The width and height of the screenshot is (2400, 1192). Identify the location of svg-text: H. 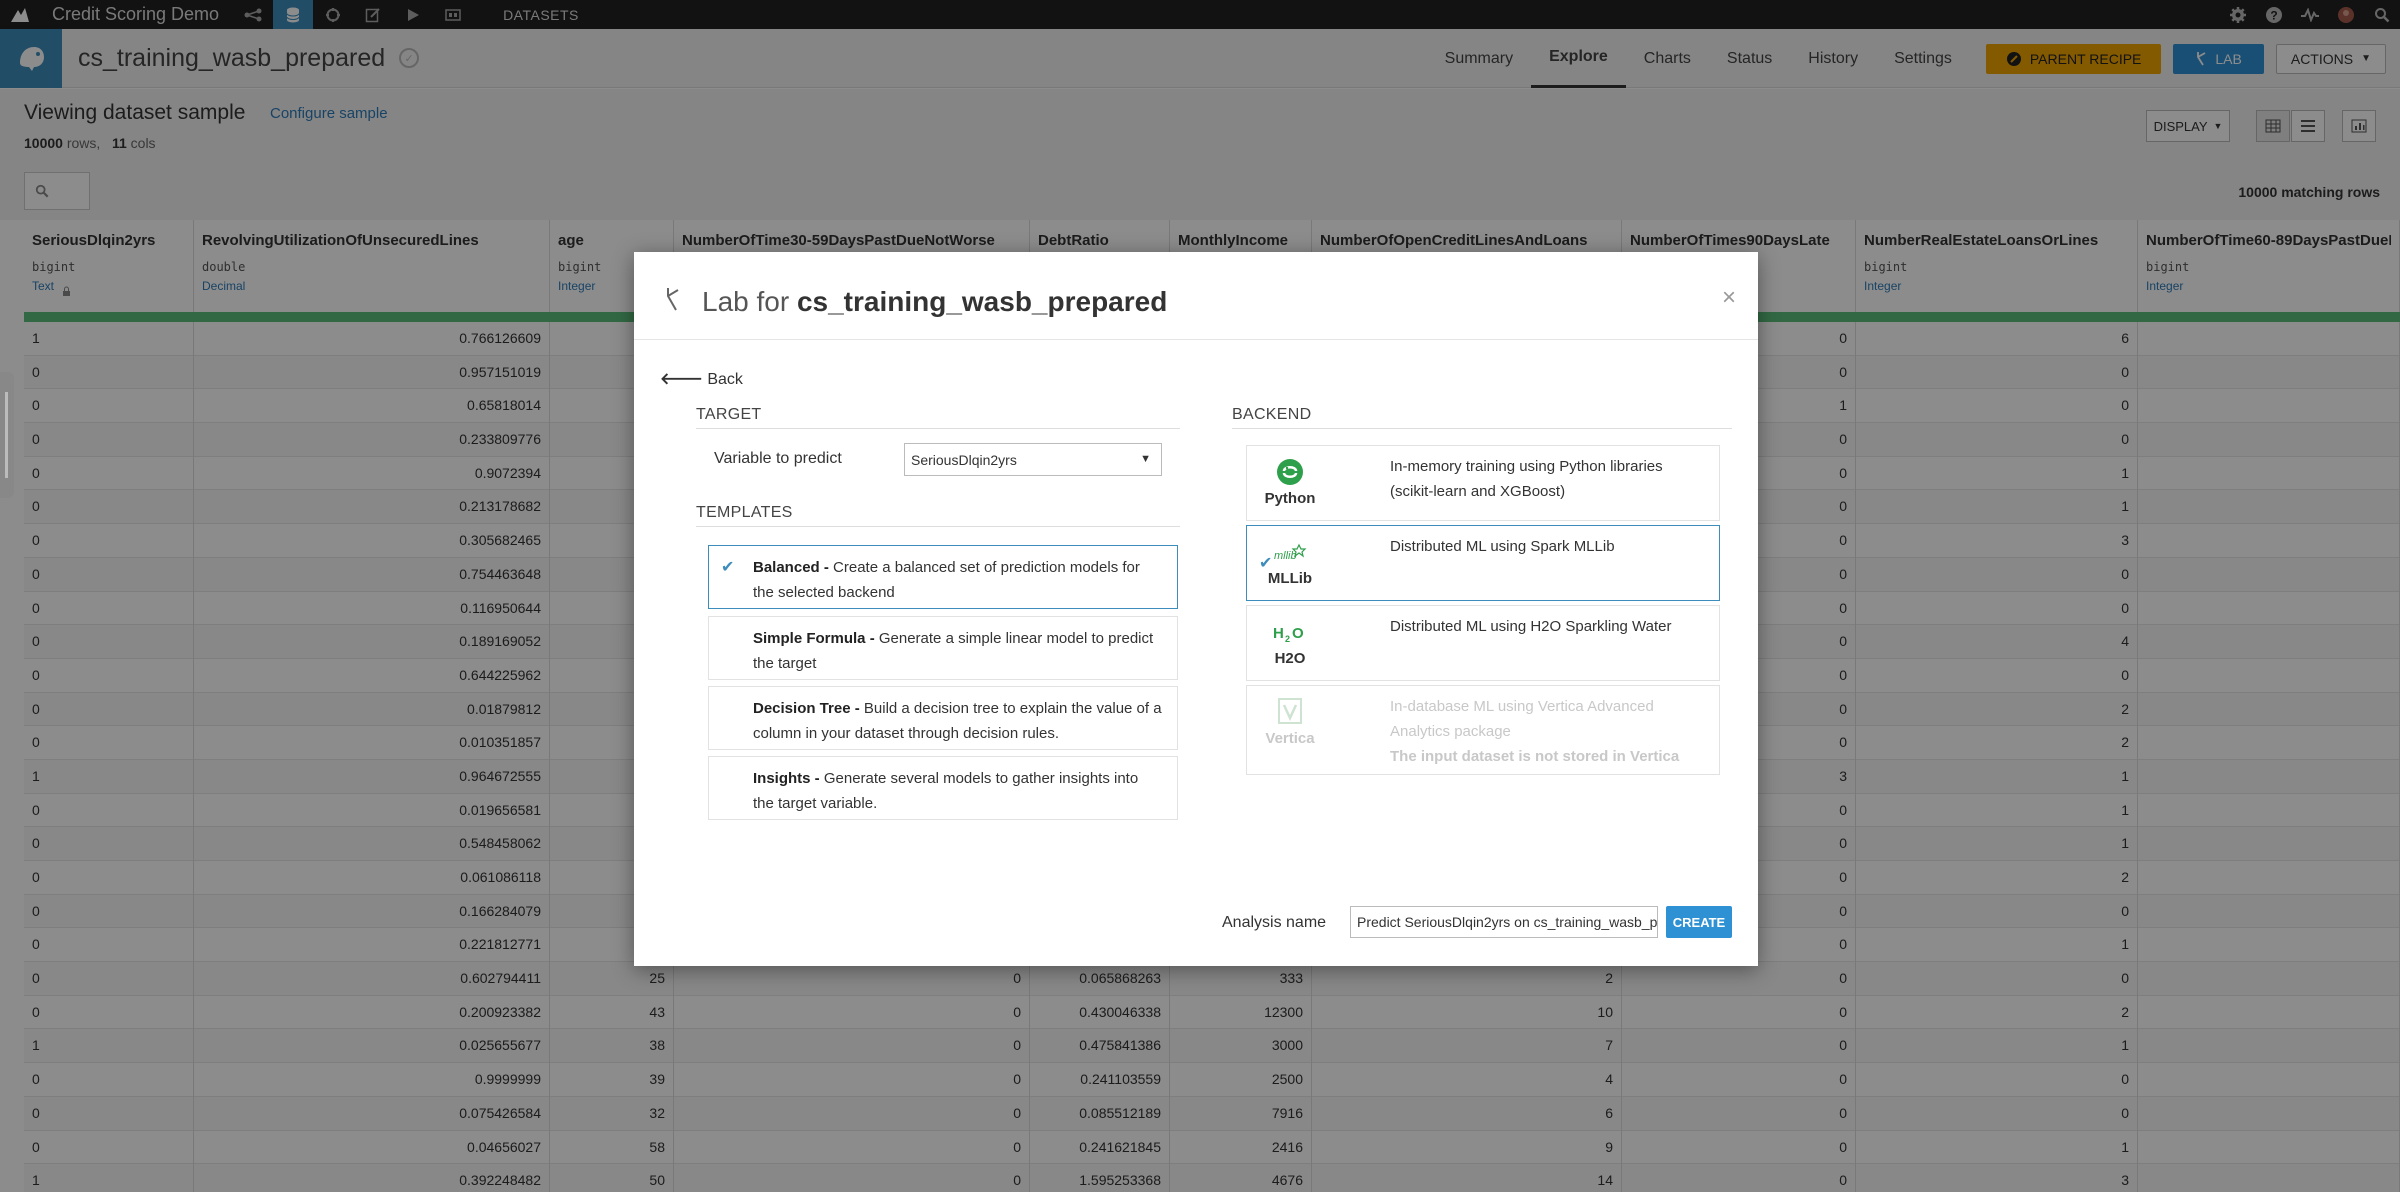
(1278, 633).